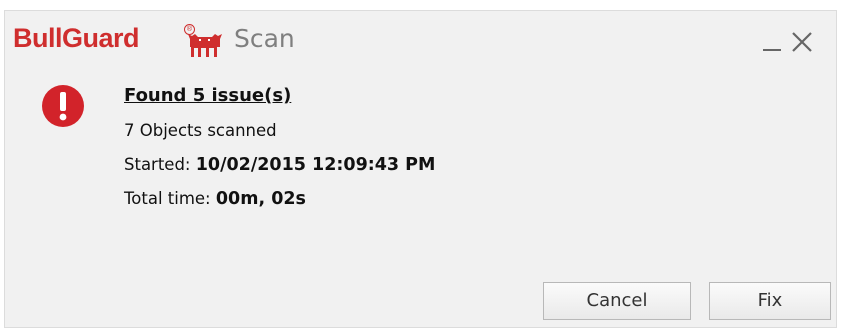  I want to click on issues-found-link: Found 5 issue(s), so click(207, 96).